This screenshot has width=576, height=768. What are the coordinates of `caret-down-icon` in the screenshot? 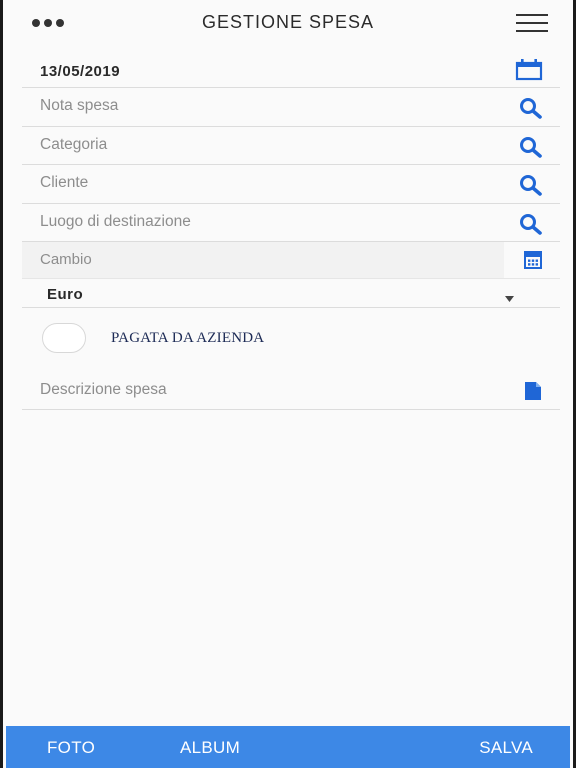 It's located at (509, 298).